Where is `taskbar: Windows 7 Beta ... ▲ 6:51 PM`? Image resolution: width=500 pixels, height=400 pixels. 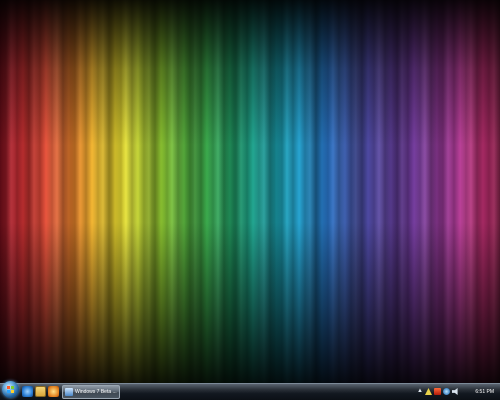
taskbar: Windows 7 Beta ... ▲ 6:51 PM is located at coordinates (250, 390).